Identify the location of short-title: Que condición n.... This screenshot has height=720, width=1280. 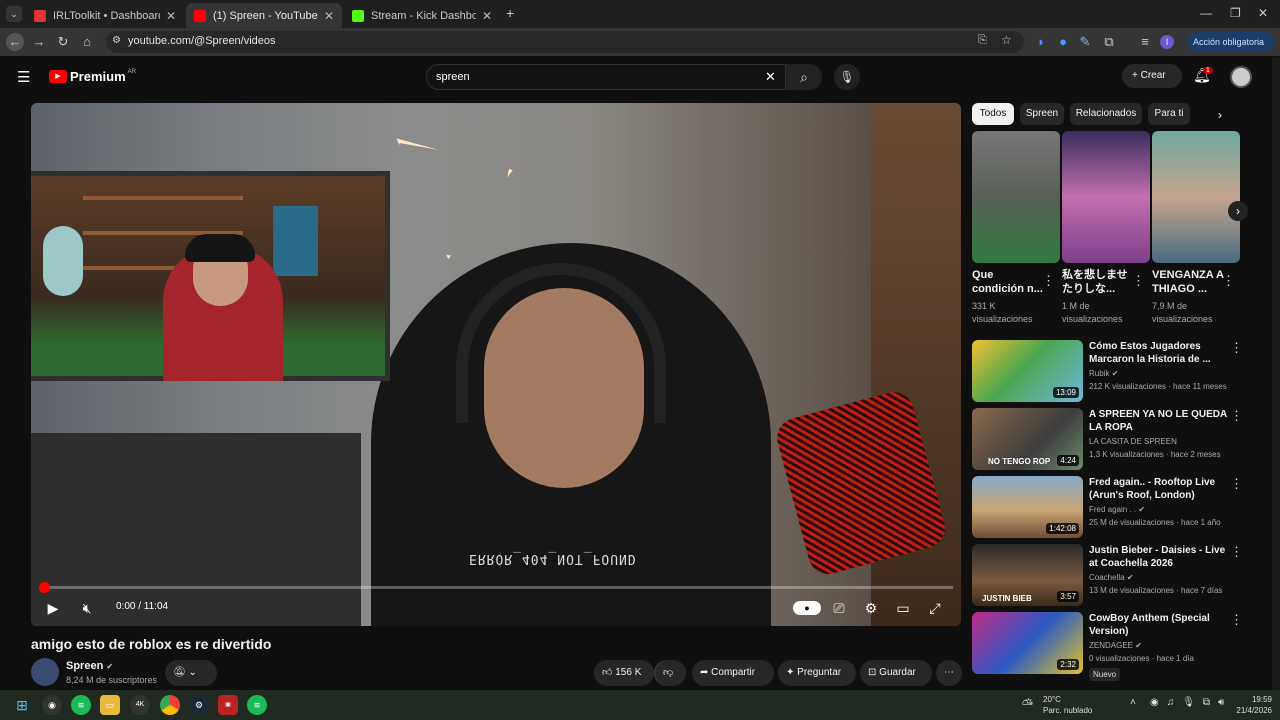
(1009, 282).